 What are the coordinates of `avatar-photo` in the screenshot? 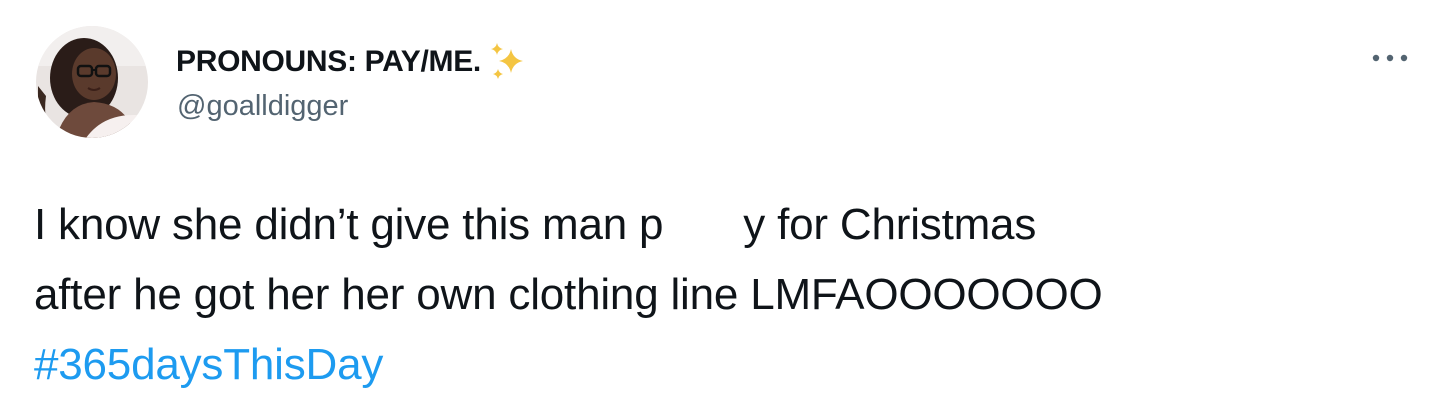 It's located at (92, 82).